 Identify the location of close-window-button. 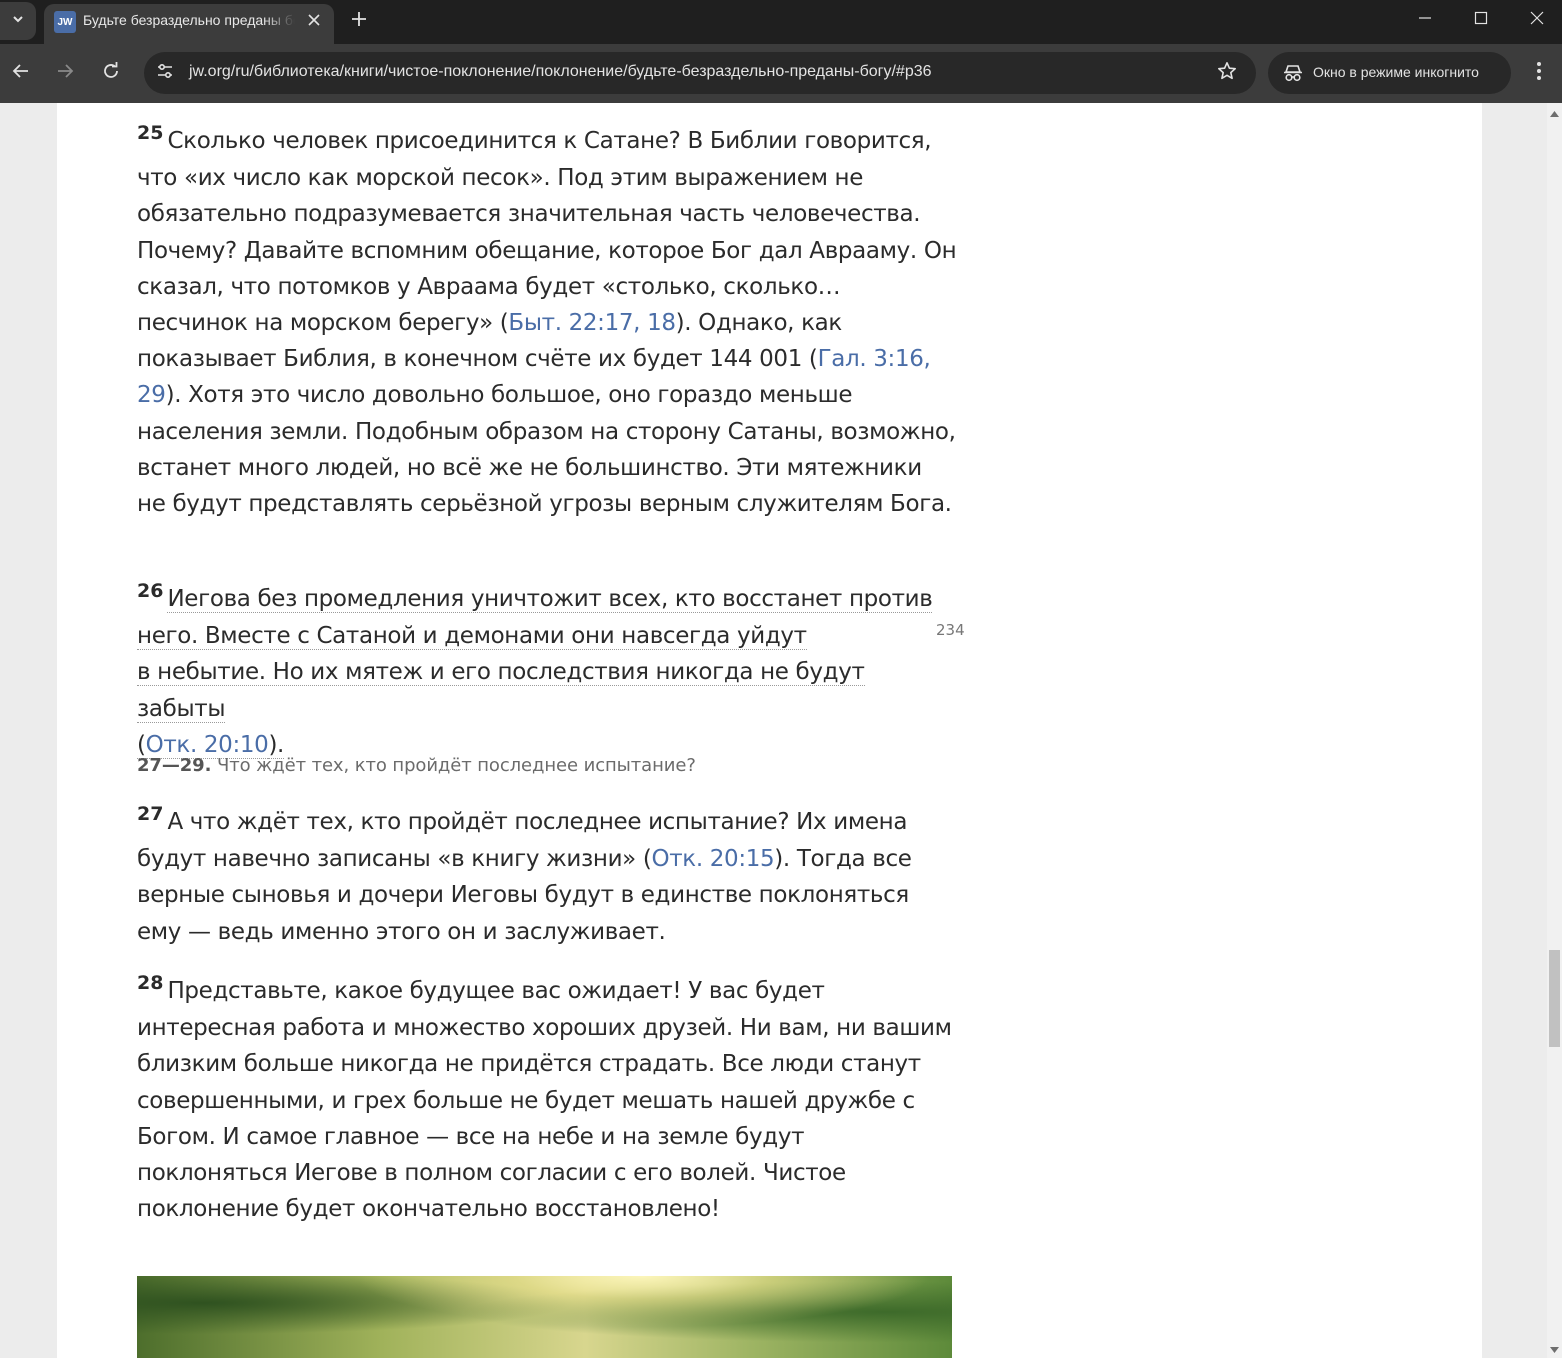
(1535, 20).